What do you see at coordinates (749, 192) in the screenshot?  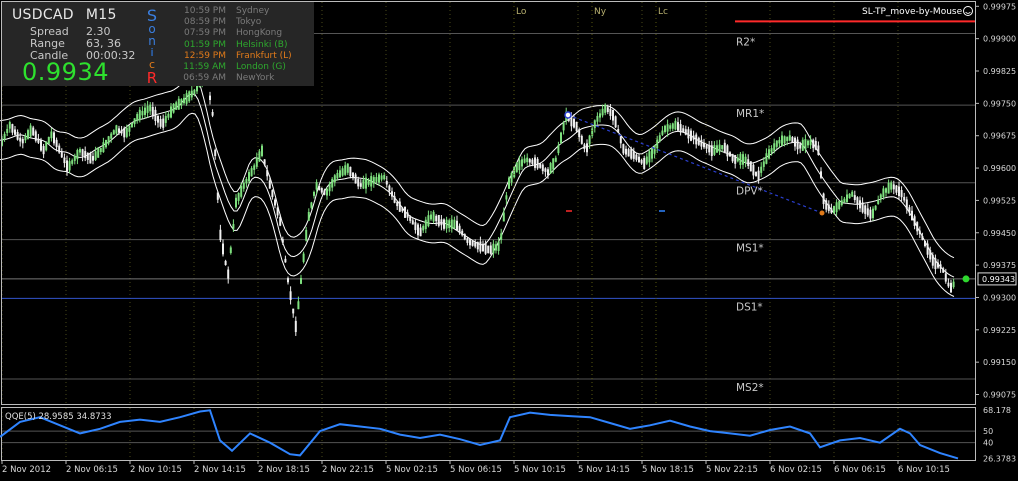 I see `pivot-label: DPV*` at bounding box center [749, 192].